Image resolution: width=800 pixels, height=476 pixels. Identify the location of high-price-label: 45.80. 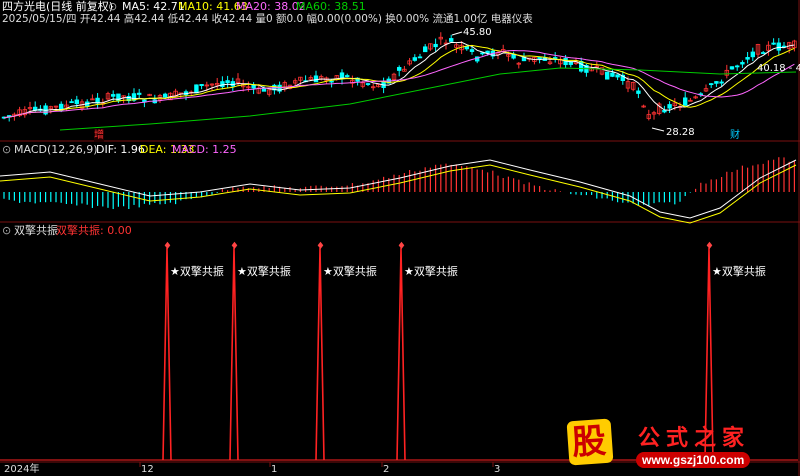
(477, 32).